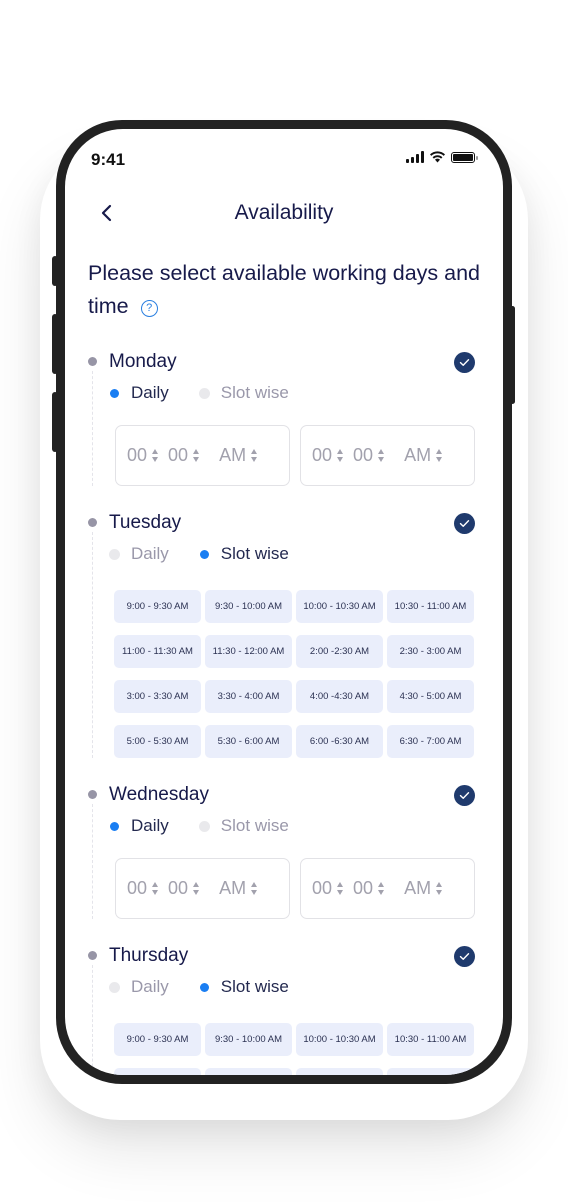 This screenshot has width=568, height=1204. I want to click on day-section-wednesday: Wednesday Daily Slot wise 00 00 AM 00 00 AM, so click(284, 849).